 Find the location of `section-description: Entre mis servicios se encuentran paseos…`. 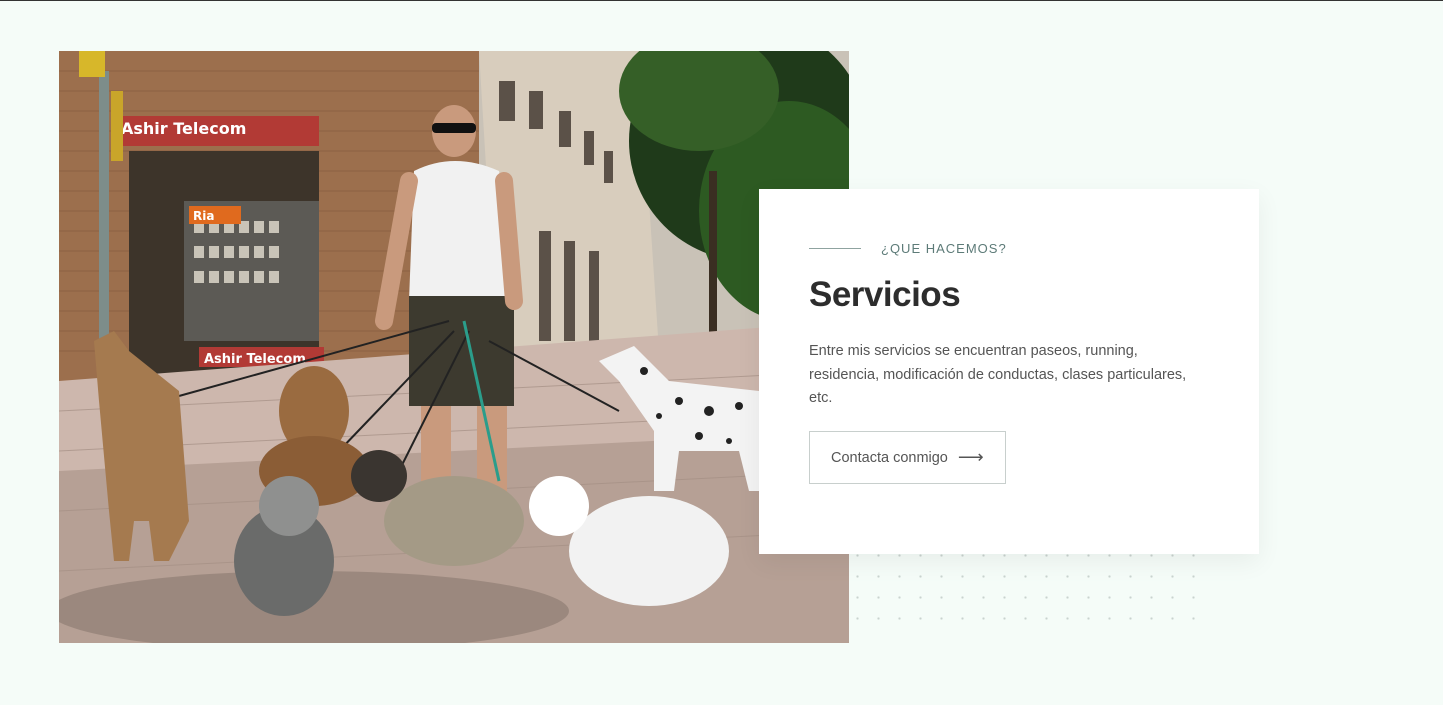

section-description: Entre mis servicios se encuentran paseos… is located at coordinates (998, 374).